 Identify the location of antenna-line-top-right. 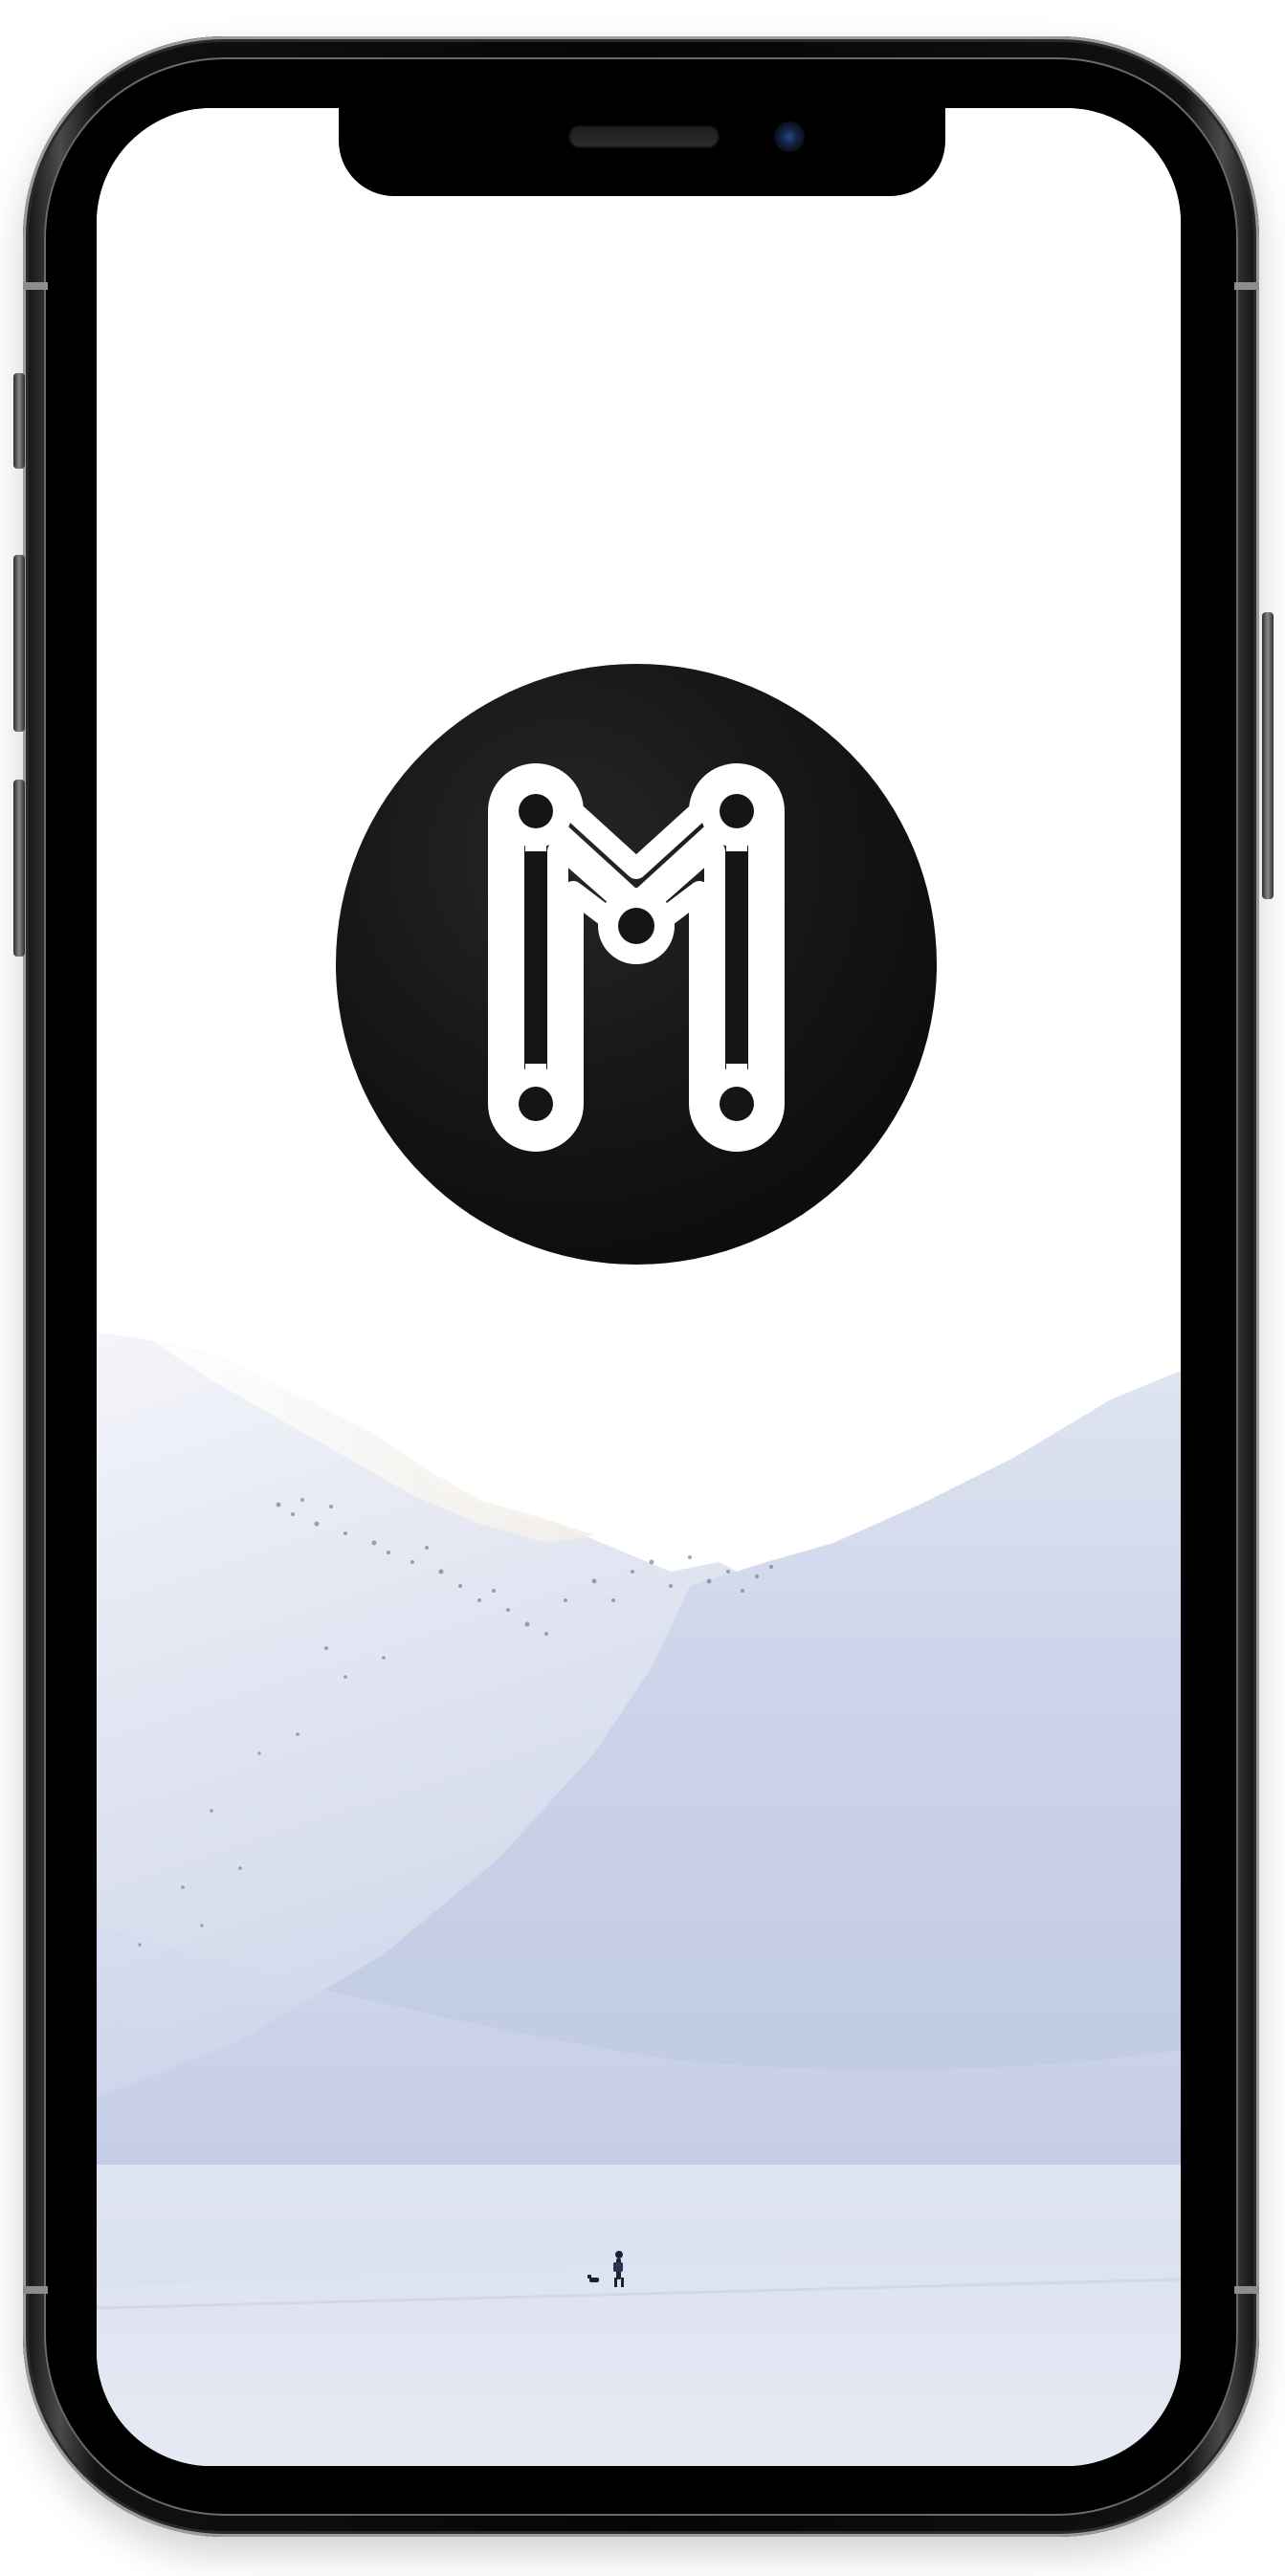
(1246, 286).